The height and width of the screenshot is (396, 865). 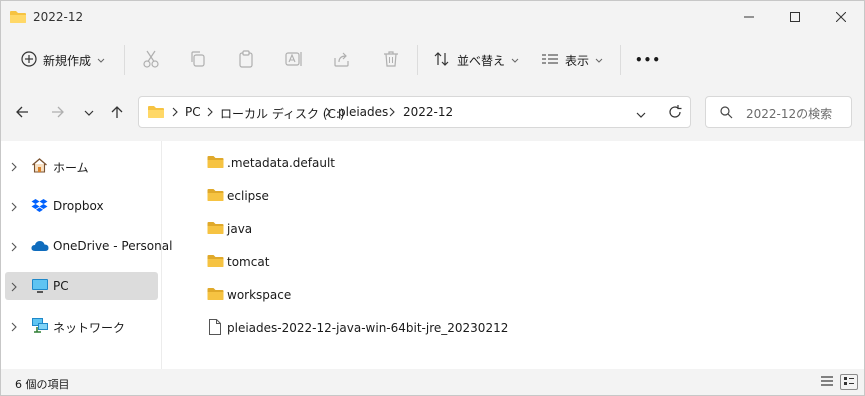 I want to click on address-history-dropdown, so click(x=641, y=115).